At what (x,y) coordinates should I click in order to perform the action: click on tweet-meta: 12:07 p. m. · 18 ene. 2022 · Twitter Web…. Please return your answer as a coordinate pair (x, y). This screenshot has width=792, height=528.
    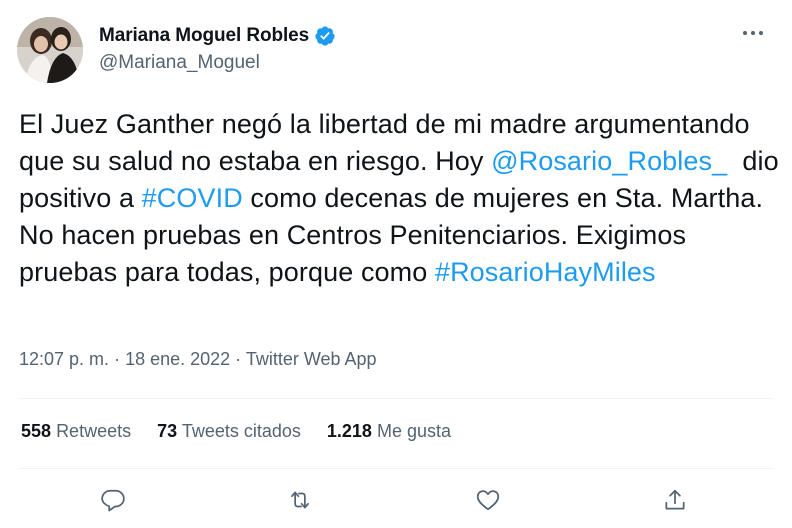
    Looking at the image, I should click on (198, 359).